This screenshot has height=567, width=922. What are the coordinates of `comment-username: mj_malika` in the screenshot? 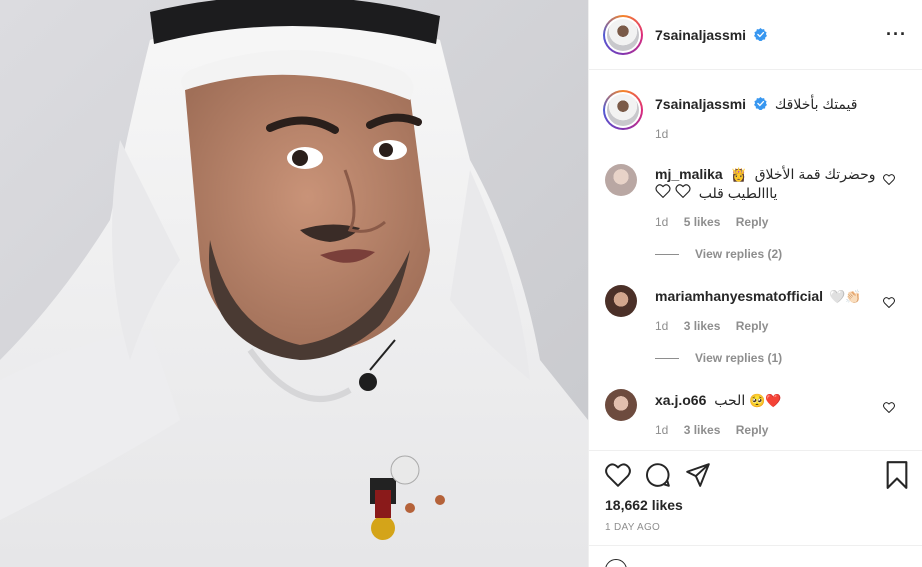 It's located at (689, 174).